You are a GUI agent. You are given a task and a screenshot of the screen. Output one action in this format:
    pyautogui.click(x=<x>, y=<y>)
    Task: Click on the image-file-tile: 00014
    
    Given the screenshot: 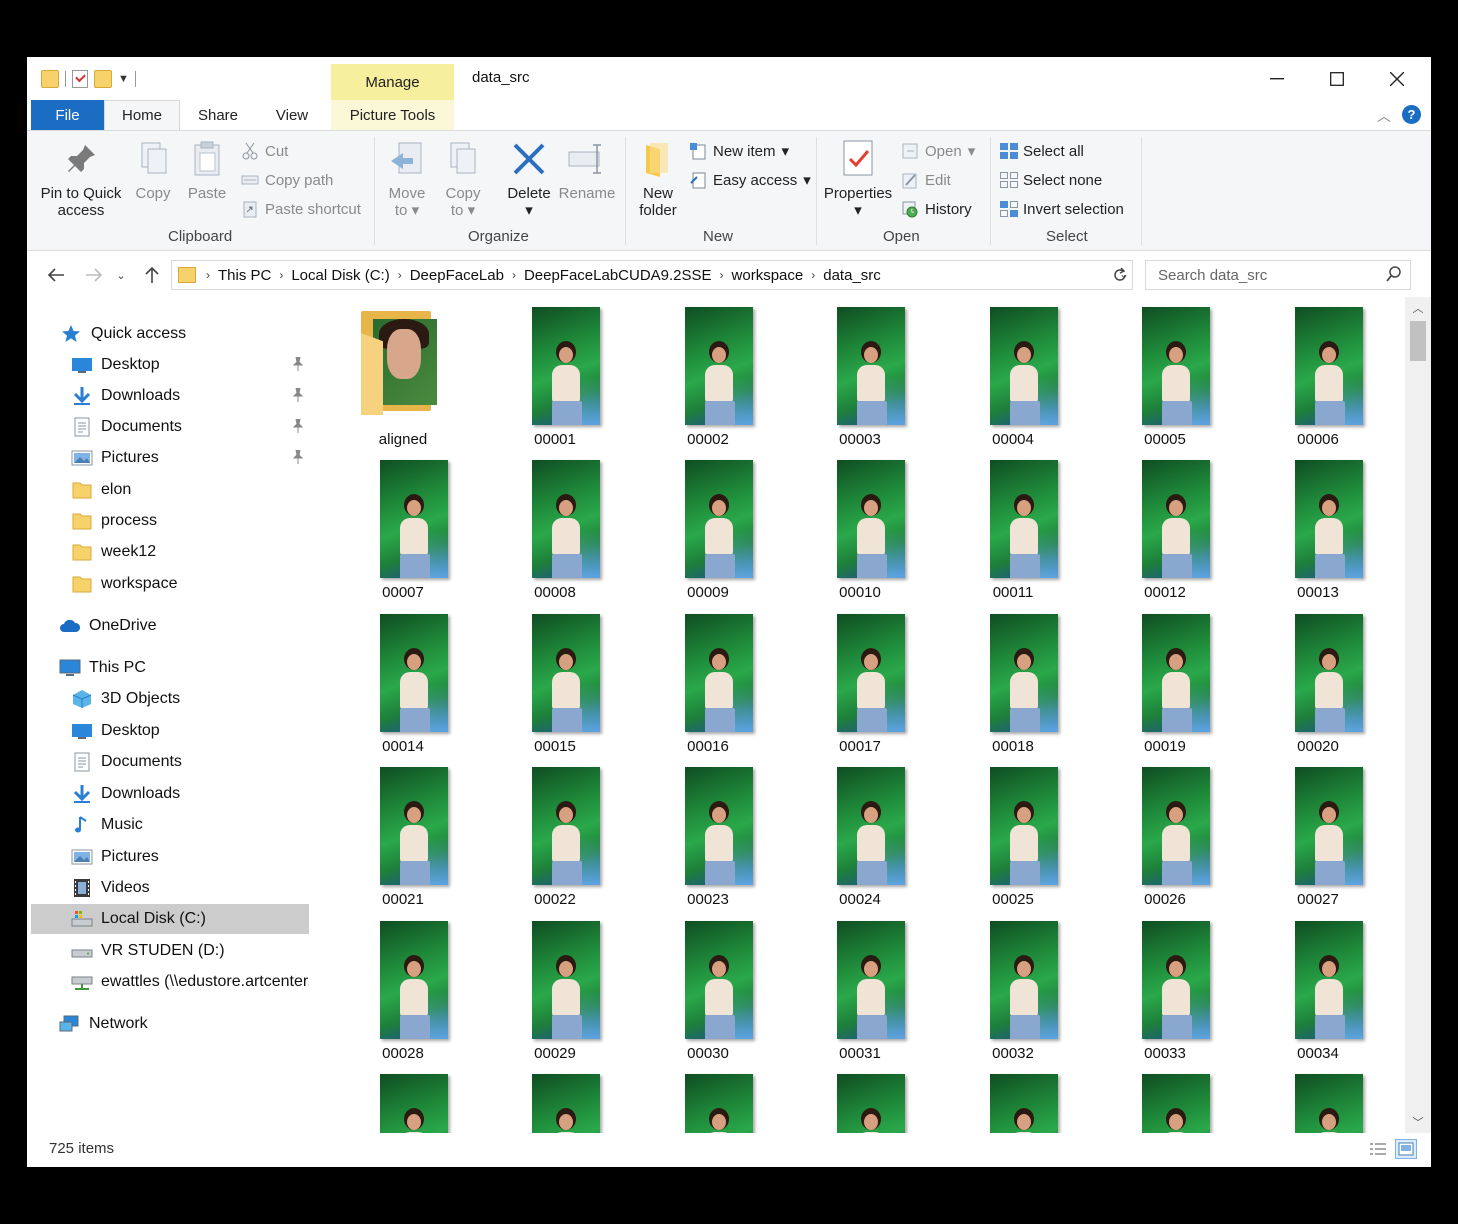 What is the action you would take?
    pyautogui.click(x=403, y=679)
    